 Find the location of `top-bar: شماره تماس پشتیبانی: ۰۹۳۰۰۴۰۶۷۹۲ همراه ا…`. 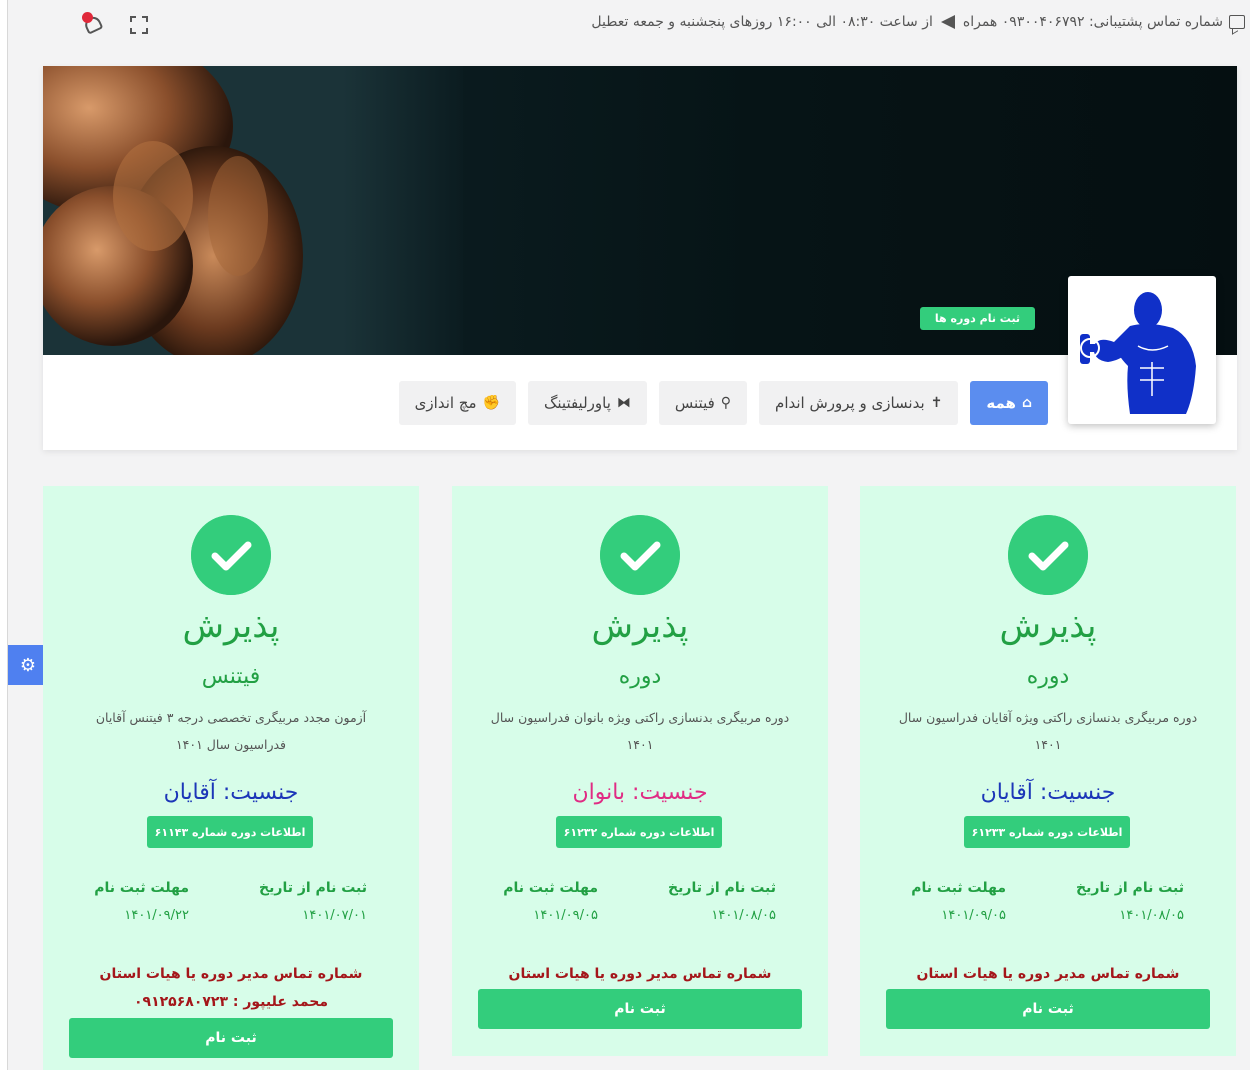

top-bar: شماره تماس پشتیبانی: ۰۹۳۰۰۴۰۶۷۹۲ همراه ا… is located at coordinates (642, 25).